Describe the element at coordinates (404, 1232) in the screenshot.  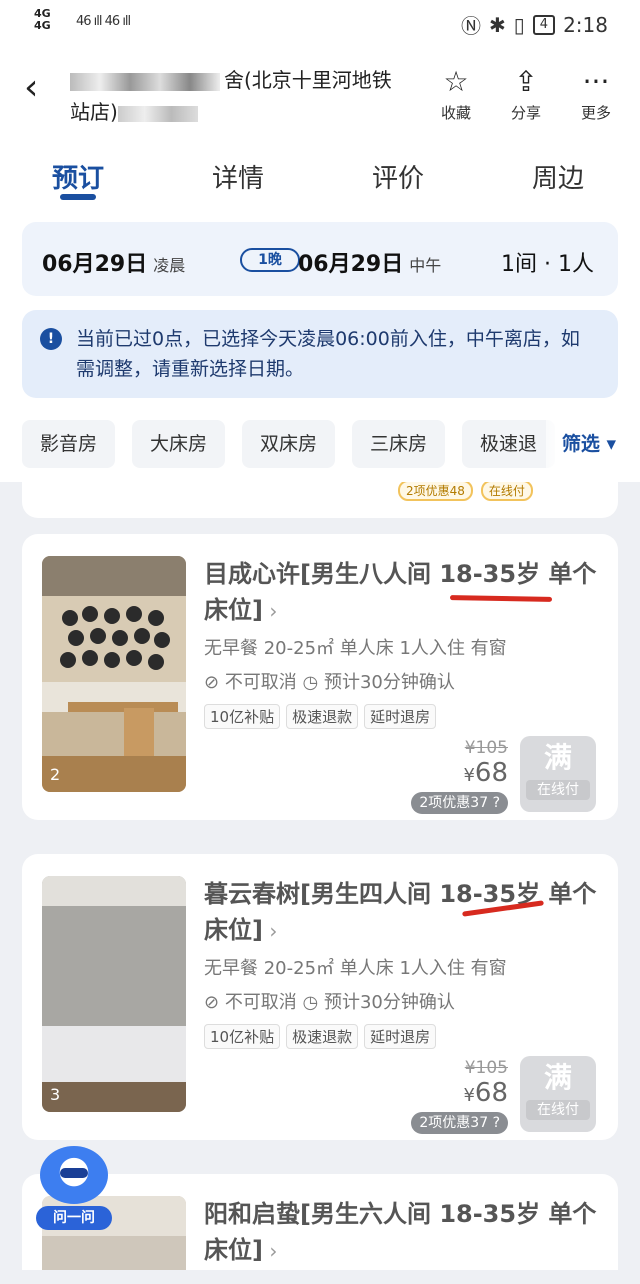
I see `room-name: 阳和启蛰[男生六人间 18-35岁 单个床位] ›` at that location.